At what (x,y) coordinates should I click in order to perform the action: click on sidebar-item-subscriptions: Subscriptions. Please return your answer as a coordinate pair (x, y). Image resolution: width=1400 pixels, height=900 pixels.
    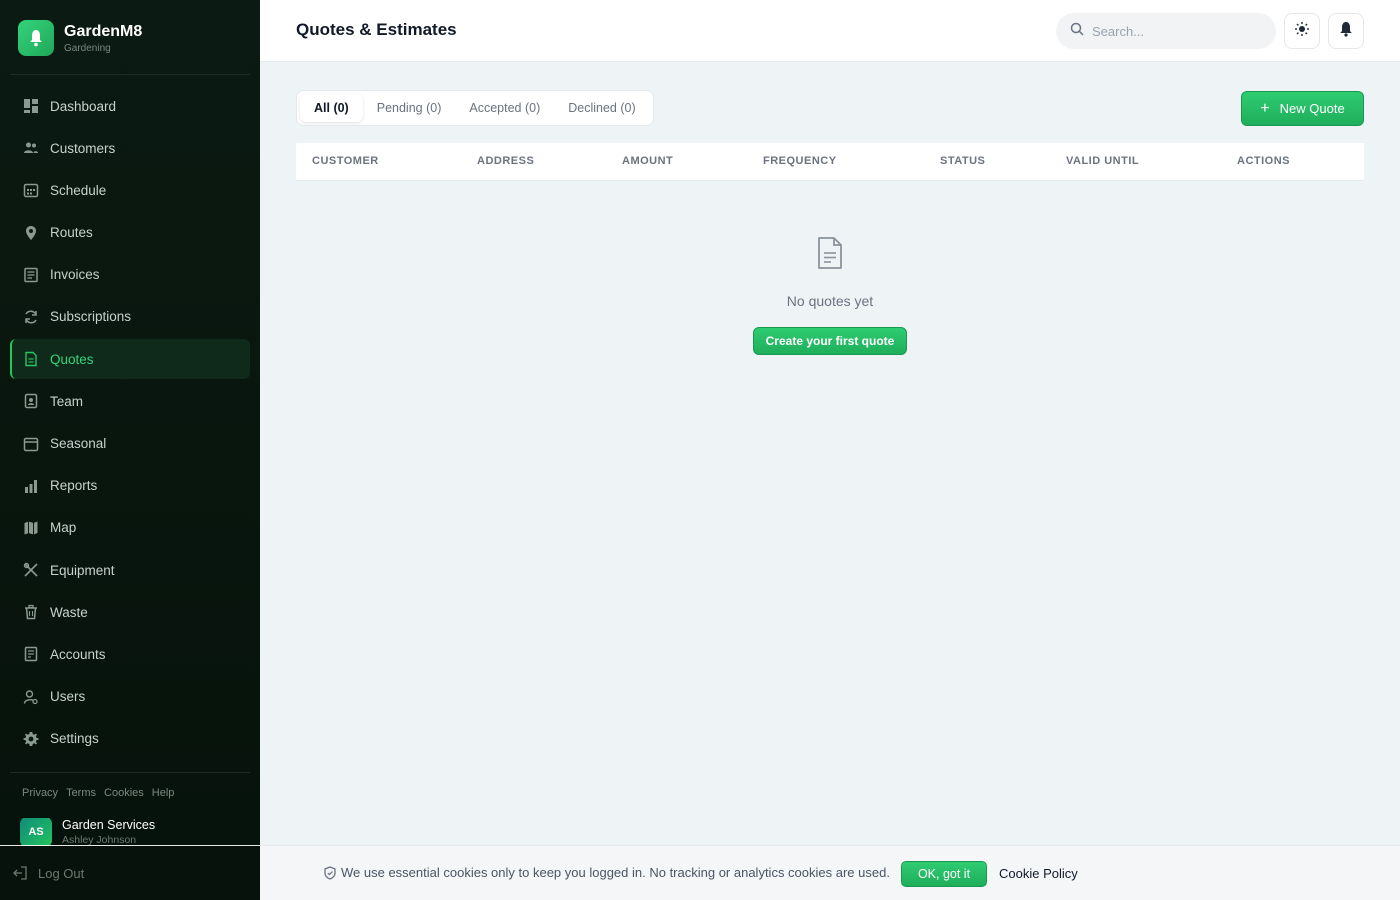
    Looking at the image, I should click on (130, 317).